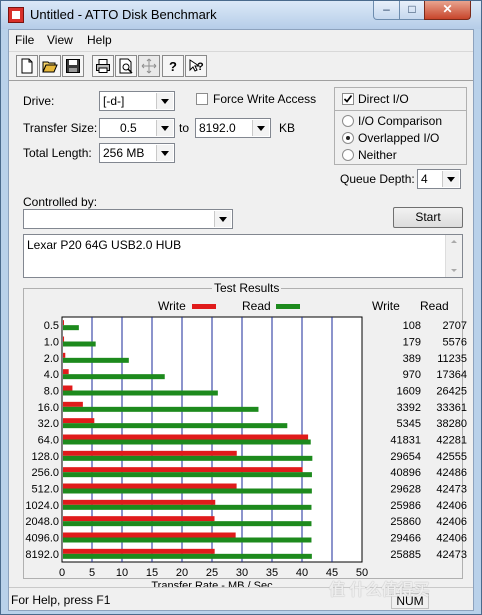 This screenshot has height=615, width=482. What do you see at coordinates (348, 155) in the screenshot?
I see `neither-radio` at bounding box center [348, 155].